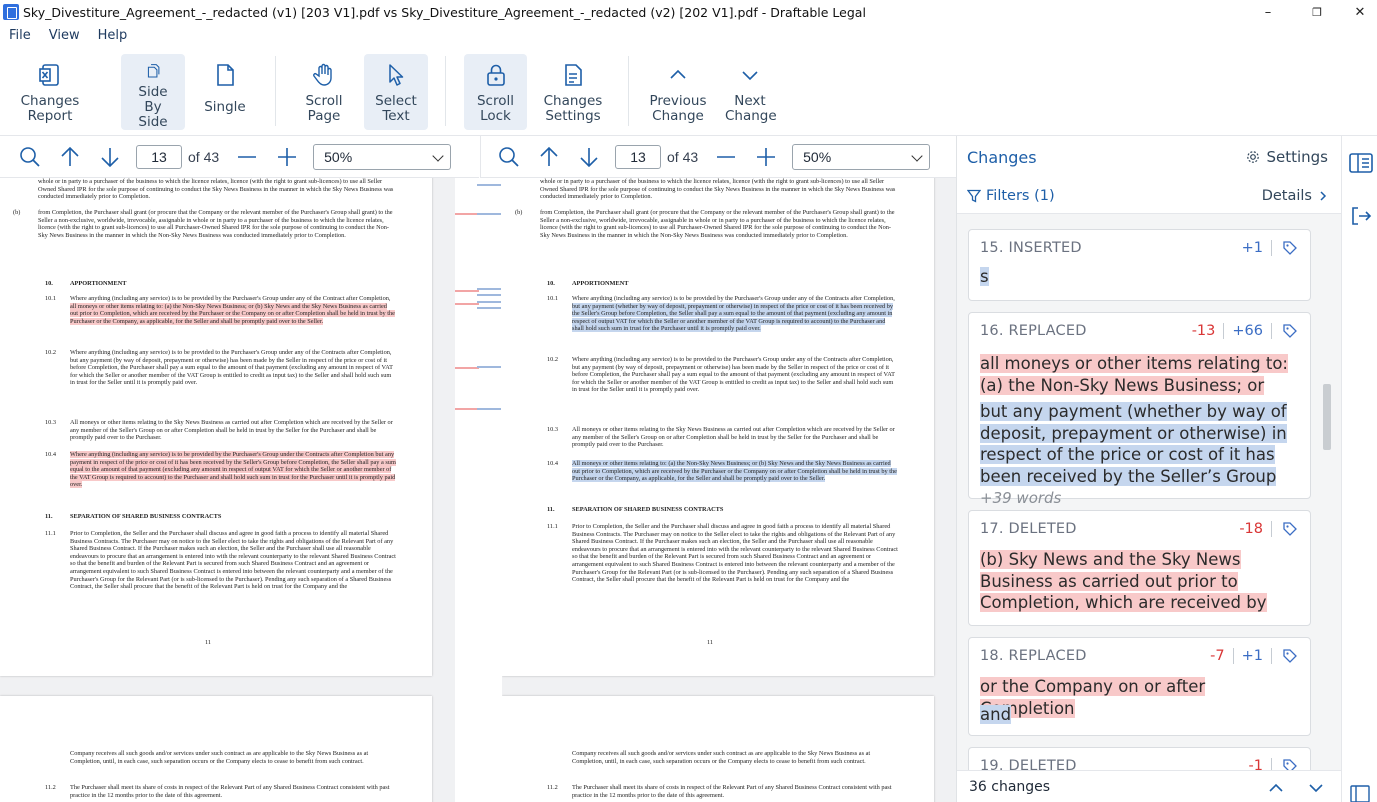  Describe the element at coordinates (478, 490) in the screenshot. I see `diff-gutter` at that location.